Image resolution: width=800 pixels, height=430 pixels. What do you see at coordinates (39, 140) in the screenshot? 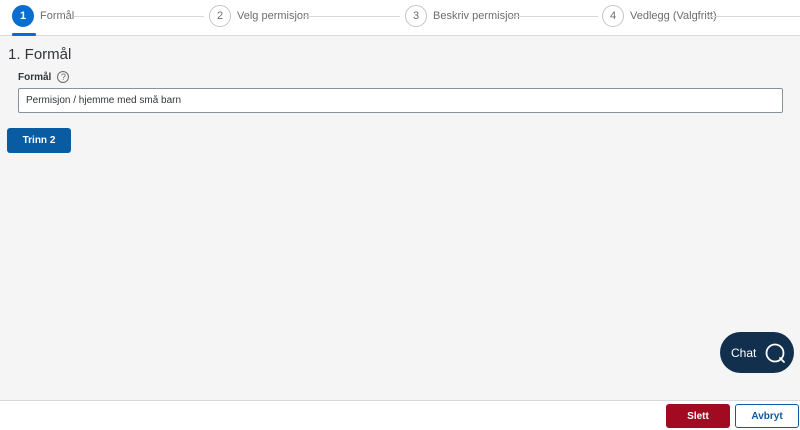
I see `next-step-button: Trinn 2` at bounding box center [39, 140].